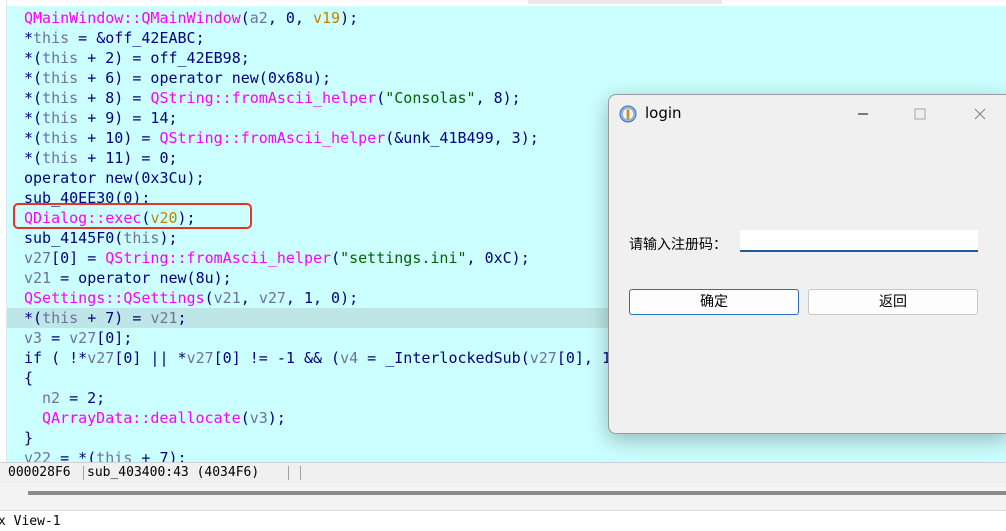 The height and width of the screenshot is (531, 1006). I want to click on back-button: 返回, so click(893, 302).